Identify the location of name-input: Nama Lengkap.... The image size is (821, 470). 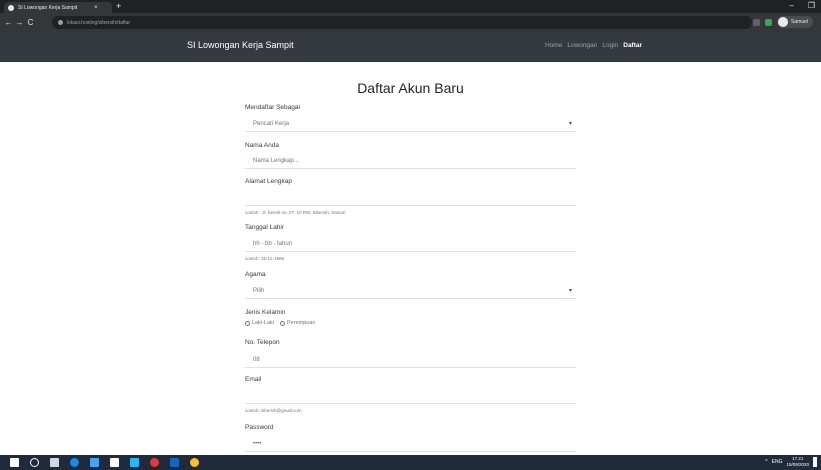
(410, 161).